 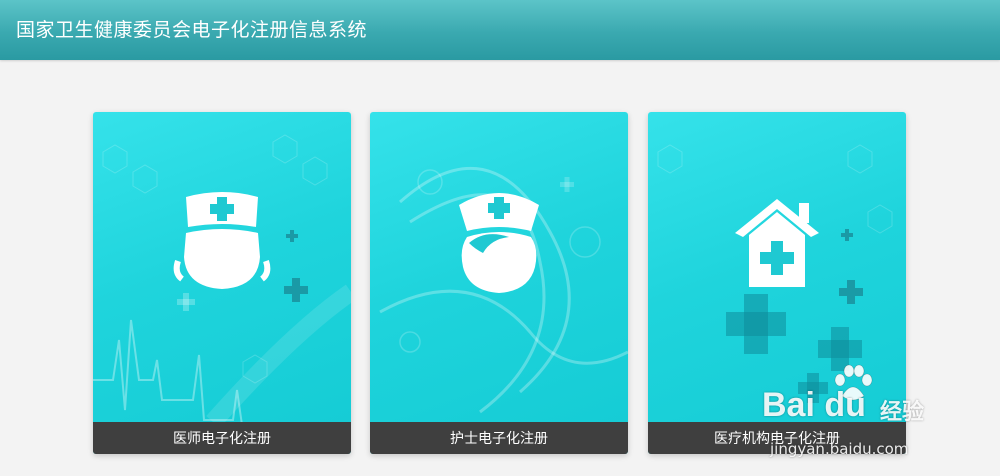 I want to click on baidu-sub: 经验, so click(x=902, y=412).